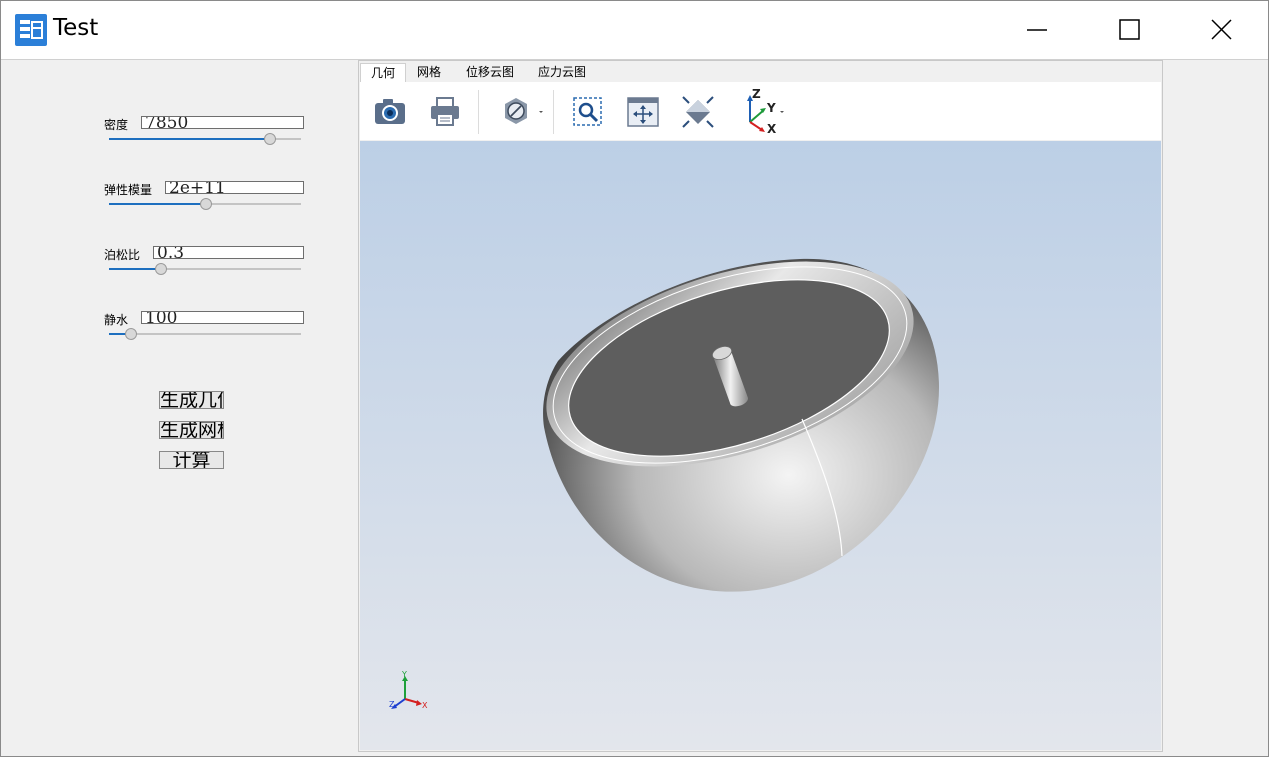  Describe the element at coordinates (588, 112) in the screenshot. I see `zoom-window-icon` at that location.